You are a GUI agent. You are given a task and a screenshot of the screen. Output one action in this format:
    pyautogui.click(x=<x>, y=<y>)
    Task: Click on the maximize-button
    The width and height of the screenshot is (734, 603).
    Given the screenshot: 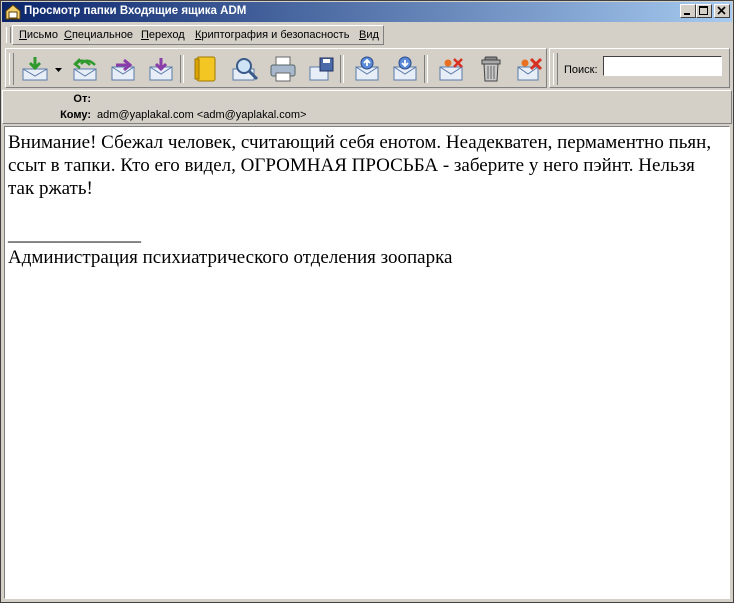 What is the action you would take?
    pyautogui.click(x=704, y=11)
    